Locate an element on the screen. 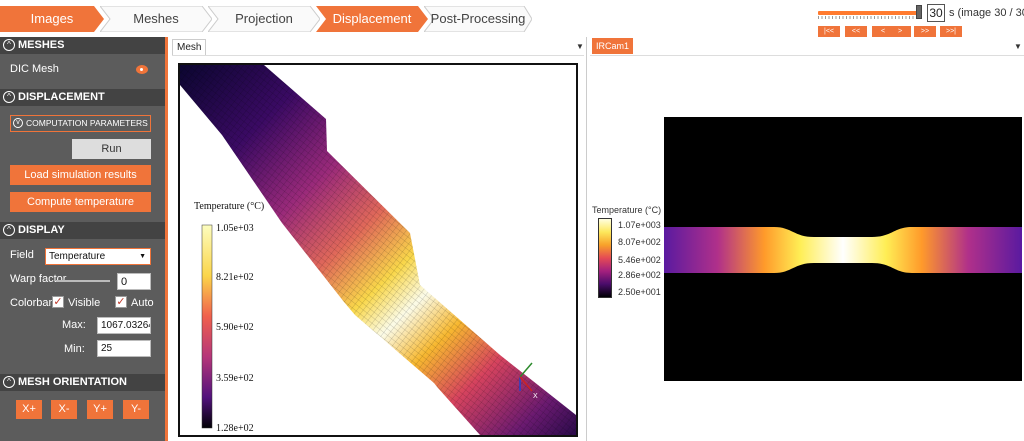 The image size is (1024, 441). axis-x-label: X is located at coordinates (535, 396).